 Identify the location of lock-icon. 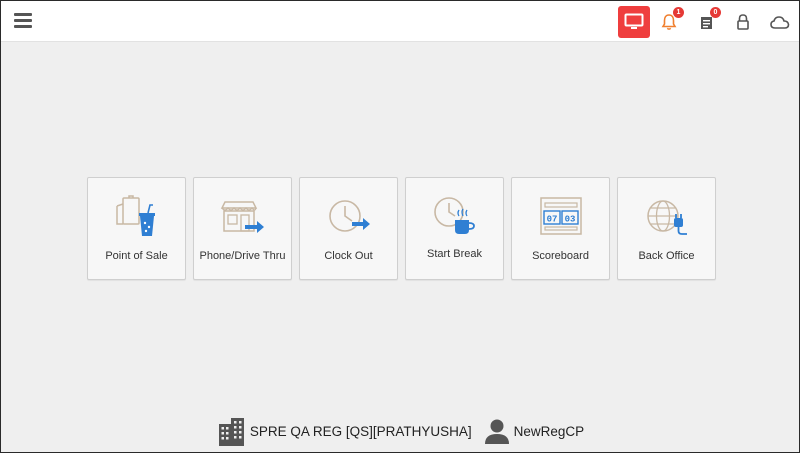
(743, 21).